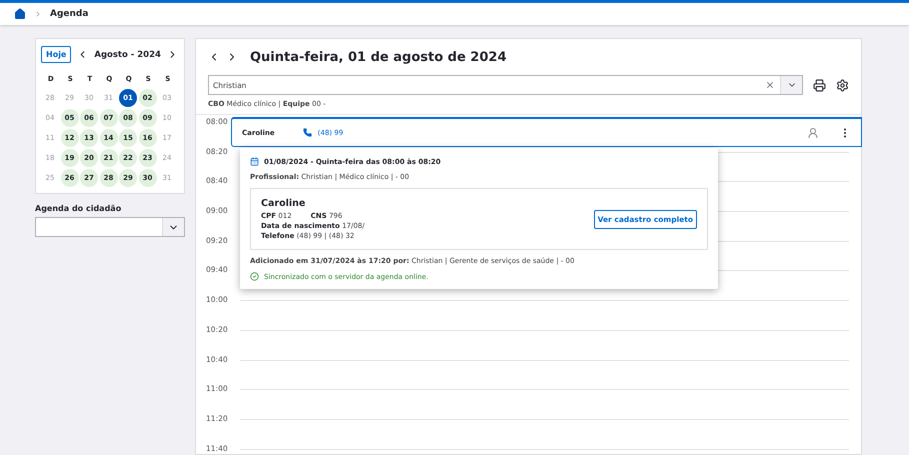  What do you see at coordinates (842, 85) in the screenshot?
I see `settings-icon` at bounding box center [842, 85].